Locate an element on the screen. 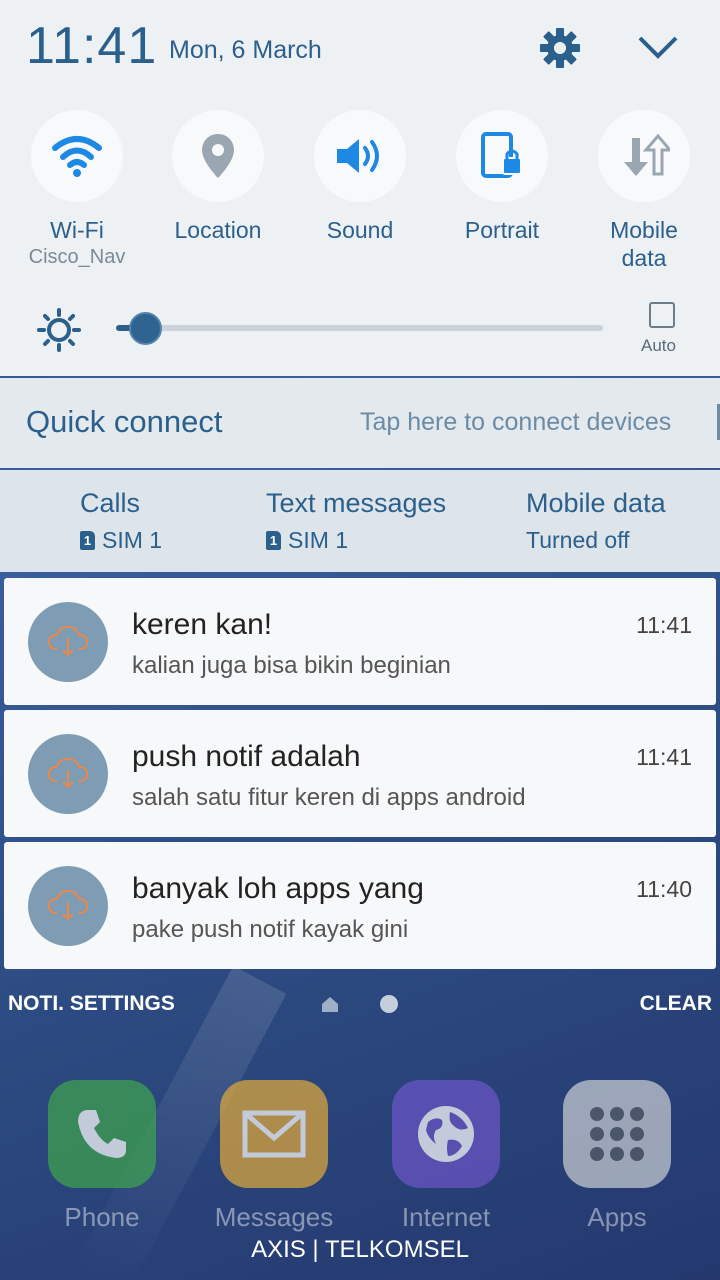 Image resolution: width=720 pixels, height=1280 pixels. wifi-icon is located at coordinates (77, 156).